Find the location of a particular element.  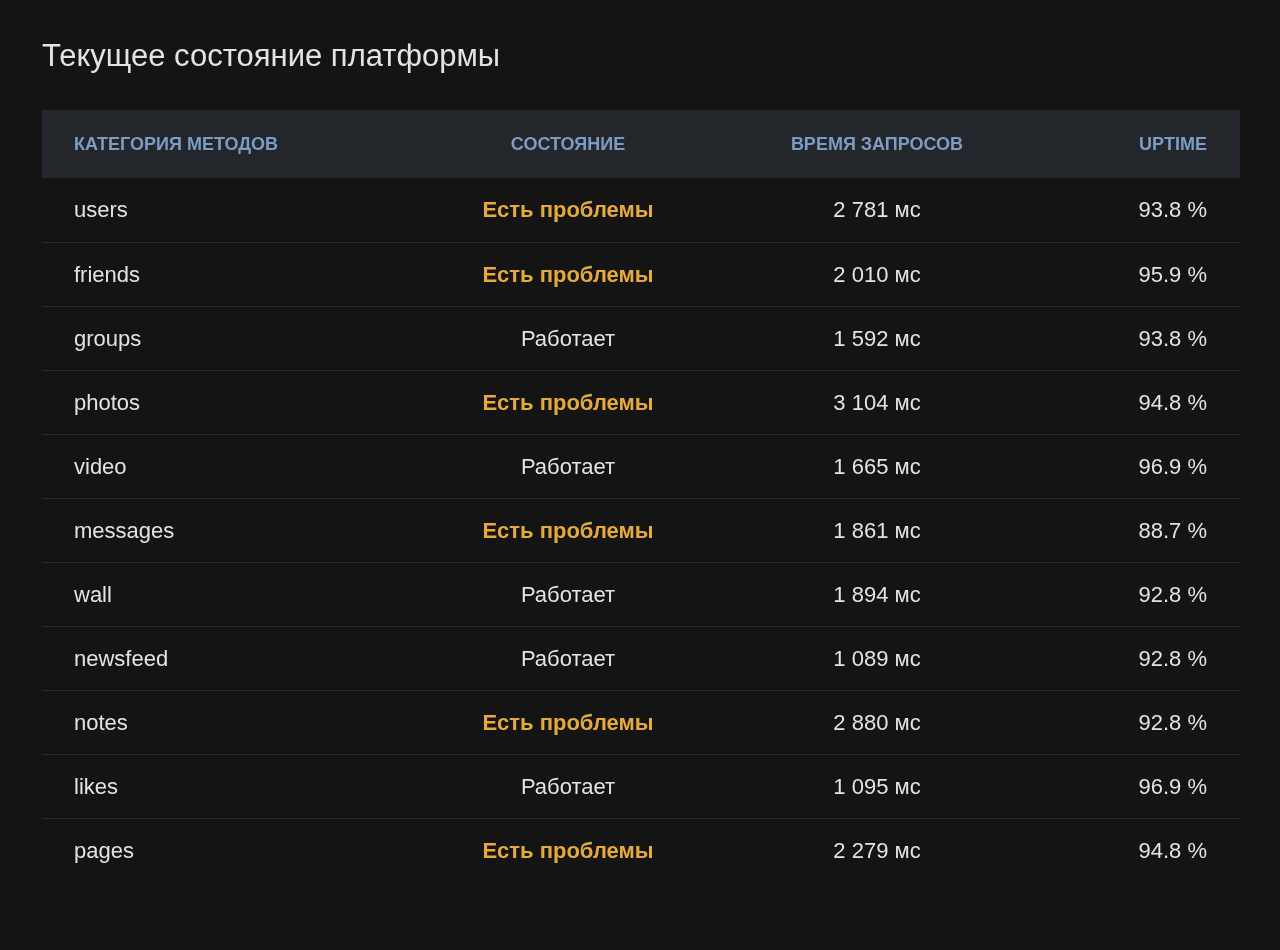

column-header: ВРЕМЯ ЗАПРОСОВ is located at coordinates (877, 144).